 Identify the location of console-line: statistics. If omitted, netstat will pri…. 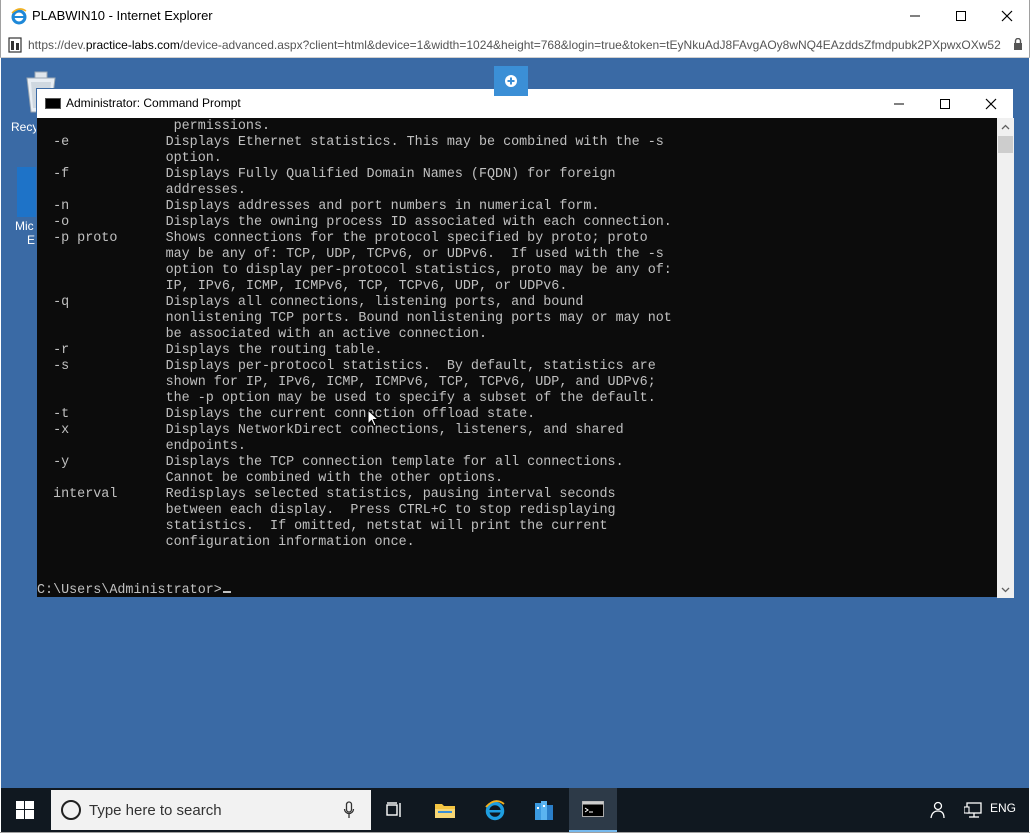
(322, 526).